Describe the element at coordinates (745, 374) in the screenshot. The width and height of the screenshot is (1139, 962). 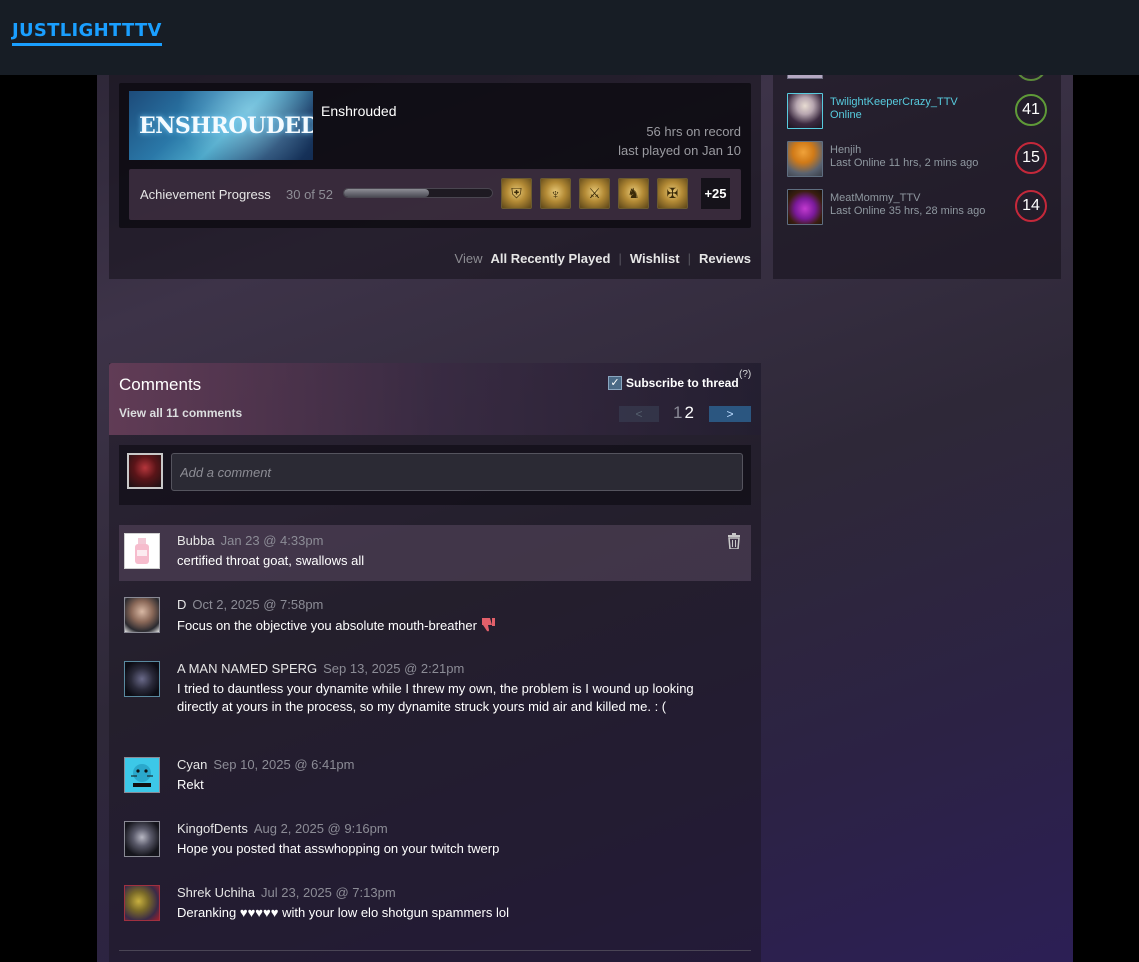
I see `subscribe-help-link: (?)` at that location.